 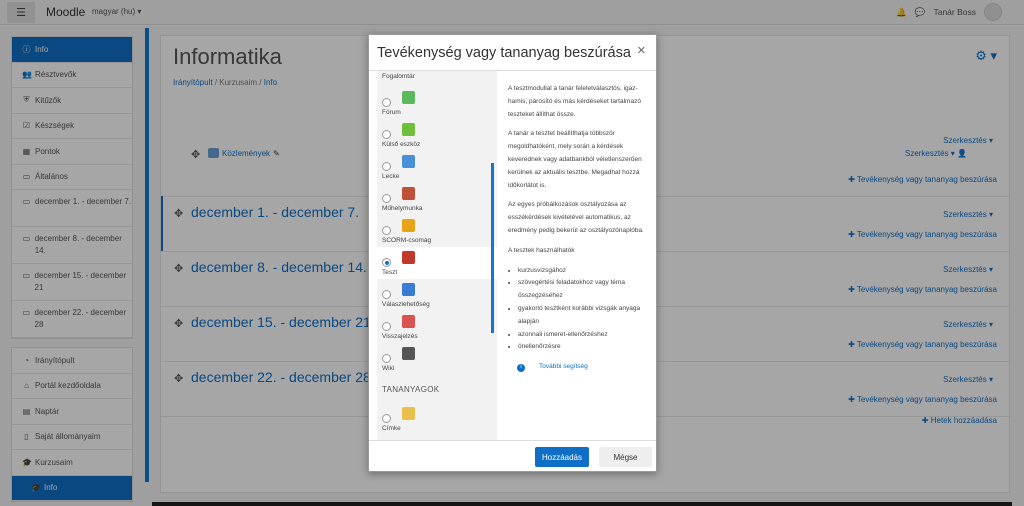 I want to click on activity-option: SCORM-csomag, so click(x=437, y=231).